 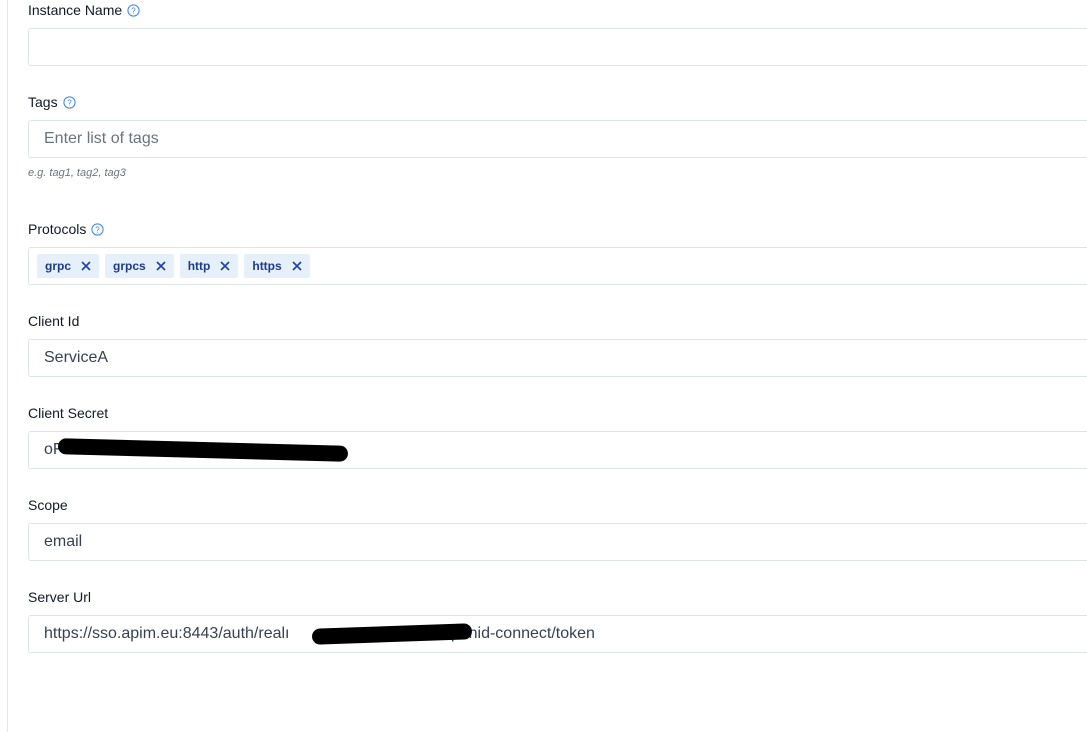 What do you see at coordinates (199, 266) in the screenshot?
I see `chip-label: http` at bounding box center [199, 266].